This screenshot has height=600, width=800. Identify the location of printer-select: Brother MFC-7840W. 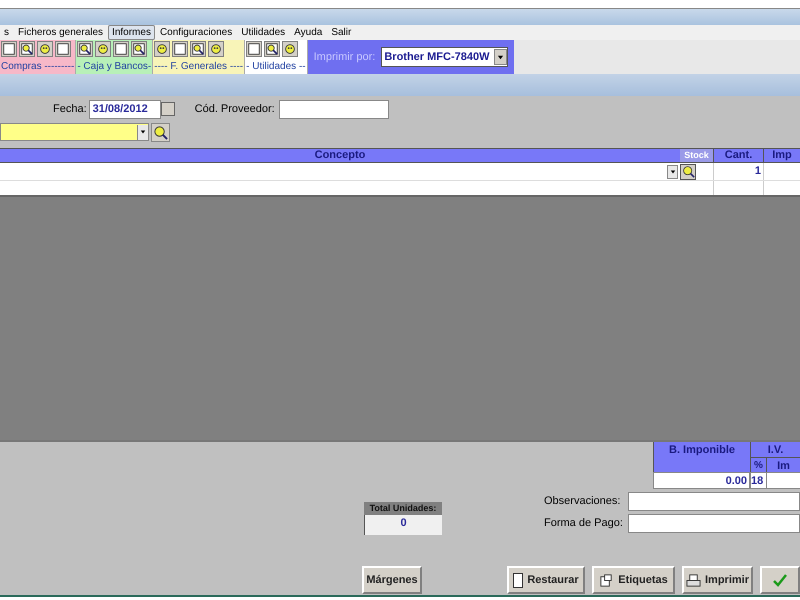
(444, 57).